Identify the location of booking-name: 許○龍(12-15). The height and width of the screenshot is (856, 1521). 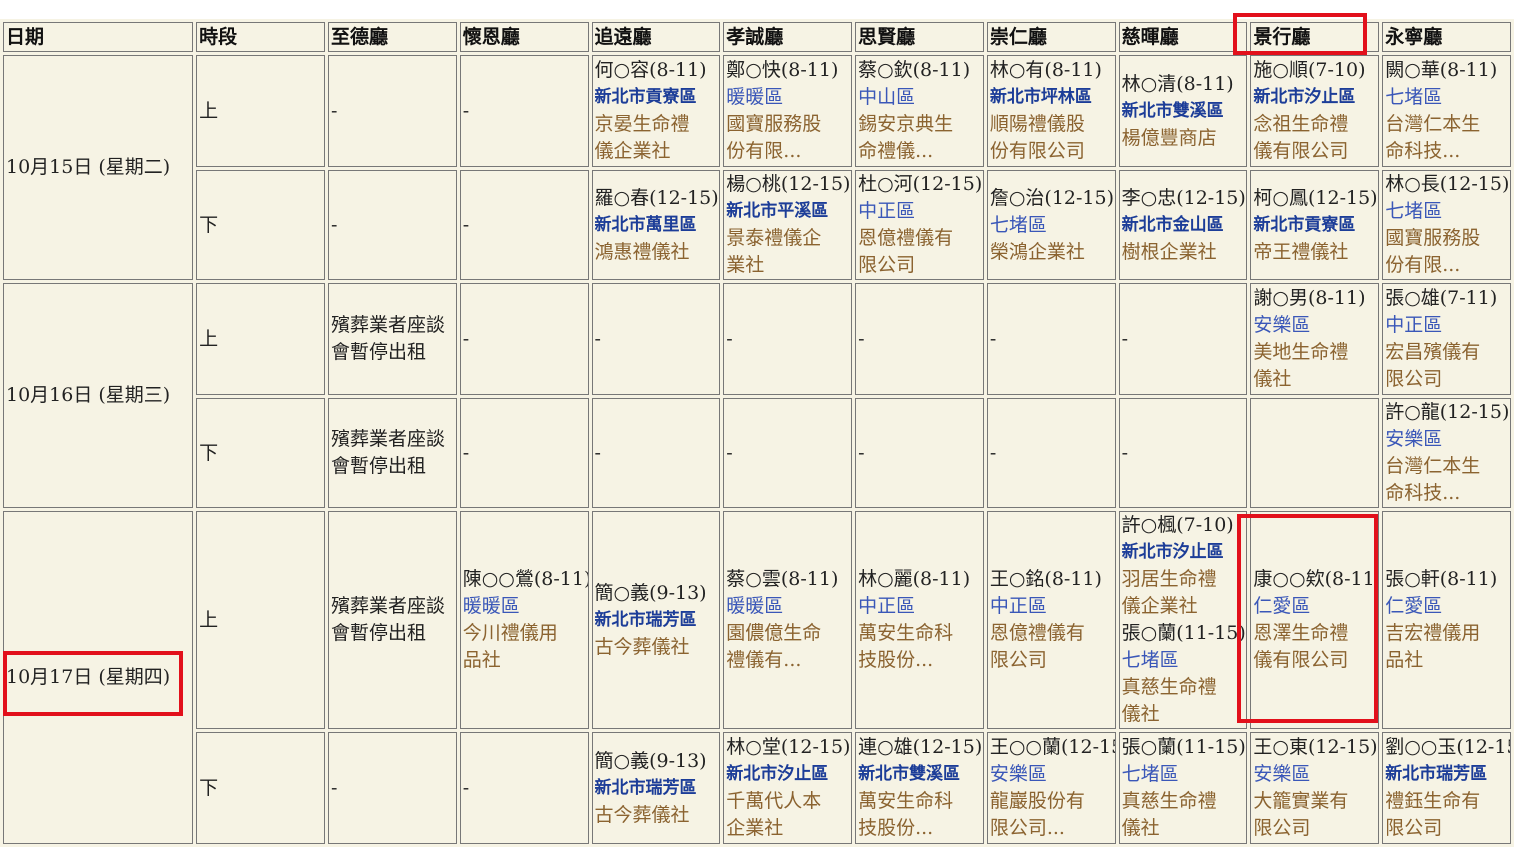
(1447, 412).